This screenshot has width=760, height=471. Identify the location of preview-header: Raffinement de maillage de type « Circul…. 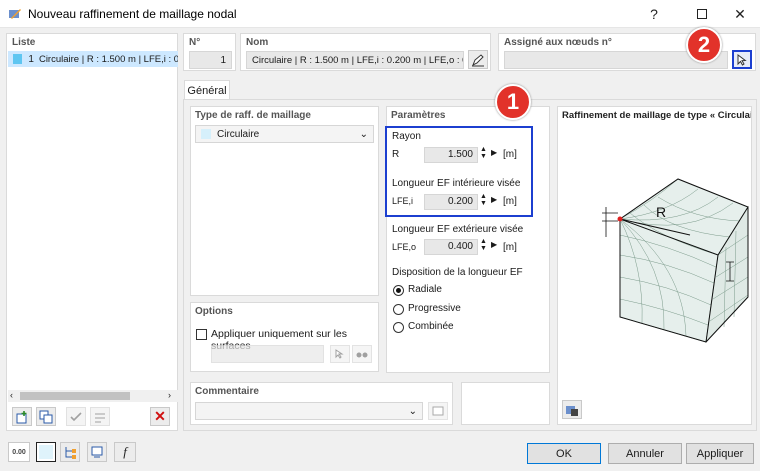
(657, 115).